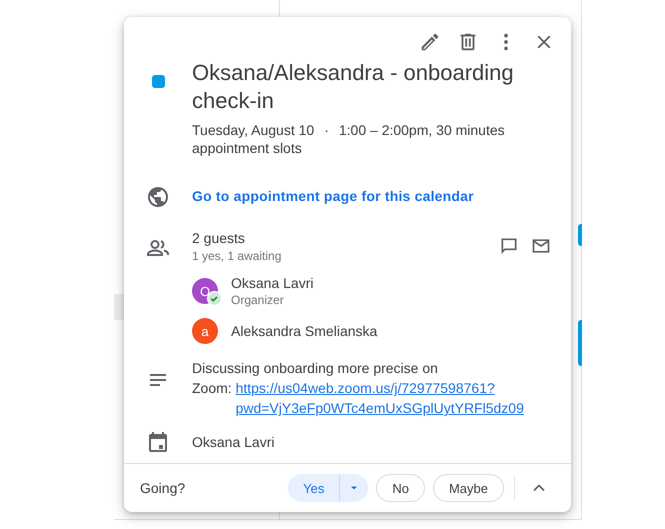 This screenshot has height=529, width=665. I want to click on description-text: Discussing onboarding more precise on Zoom: https://us04web.zoom.us/j/72977598761?pwd=VjY3eFp0WTc4emUxSGplUytYRFl5dz09, so click(364, 388).